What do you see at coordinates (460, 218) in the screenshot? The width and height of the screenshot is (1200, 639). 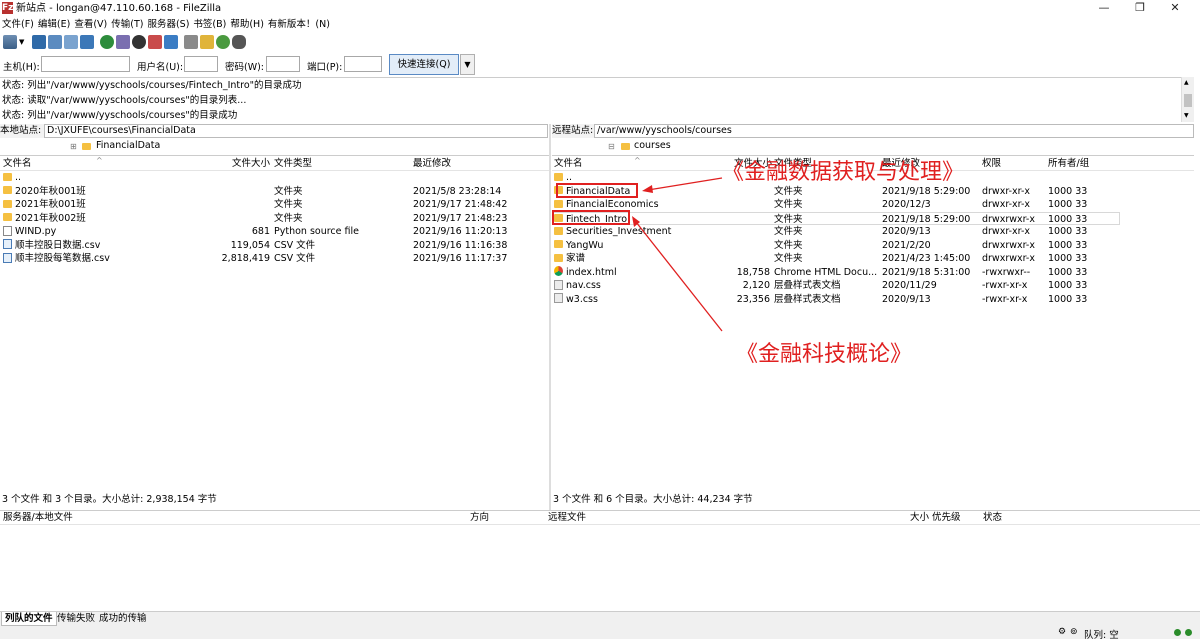 I see `file-modified: 2021/9/17 21:48:23` at bounding box center [460, 218].